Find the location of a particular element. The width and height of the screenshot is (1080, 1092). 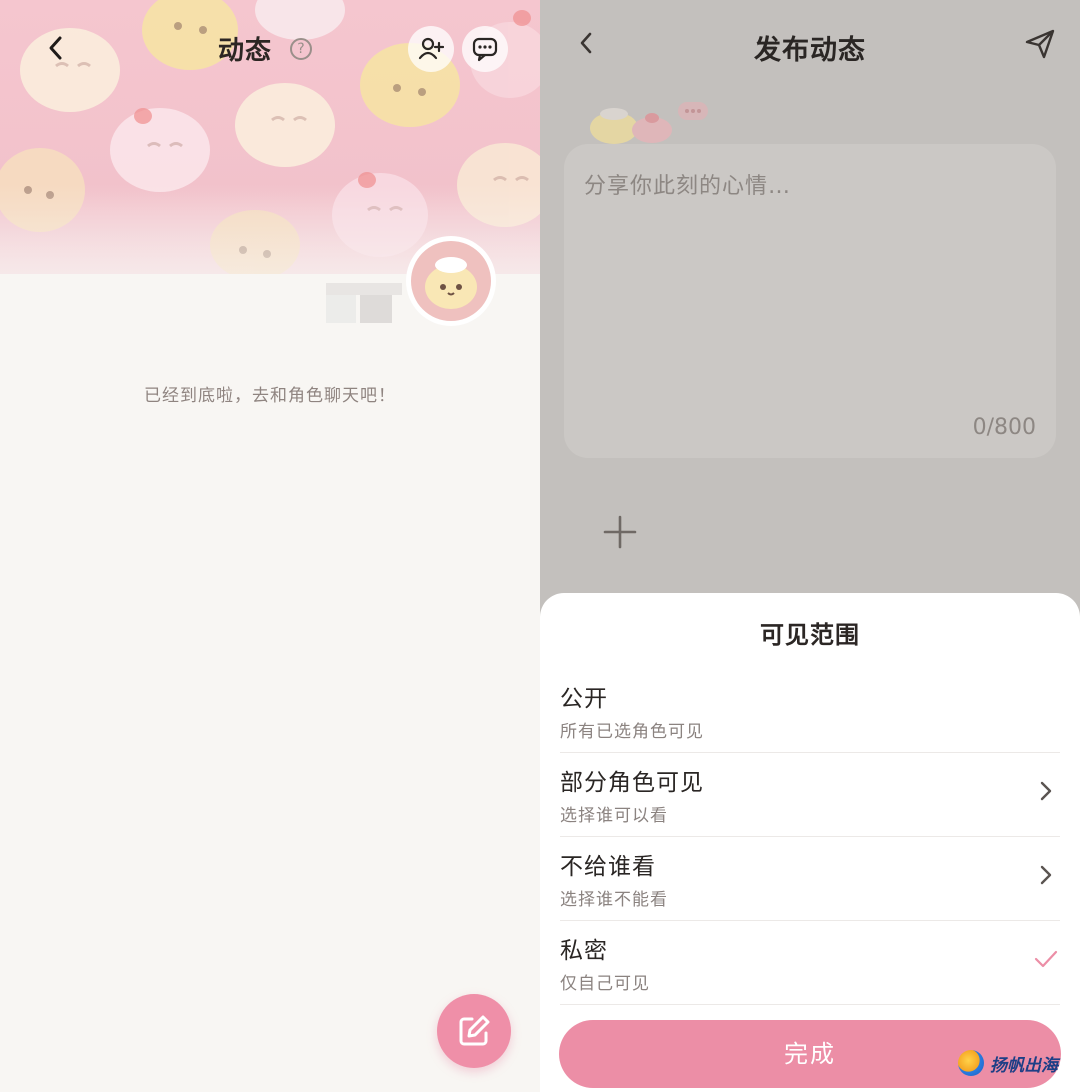

send-button is located at coordinates (1040, 44).